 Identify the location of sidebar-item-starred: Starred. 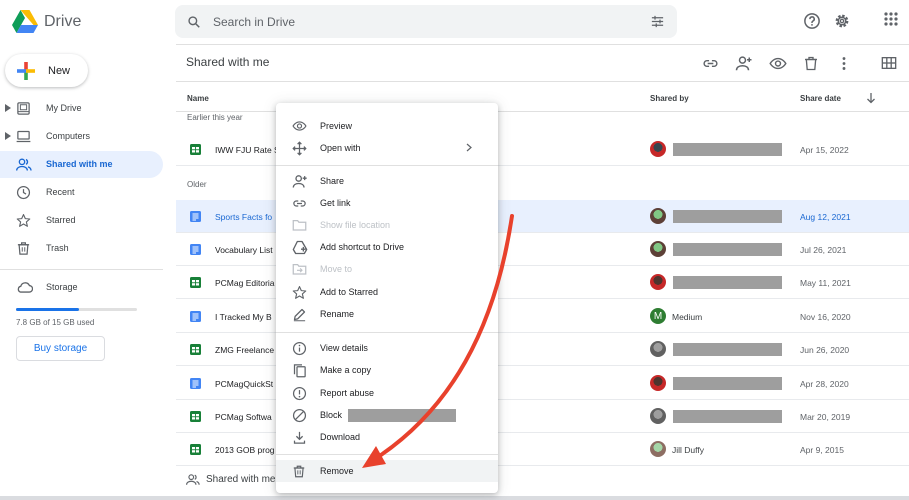
(81, 220).